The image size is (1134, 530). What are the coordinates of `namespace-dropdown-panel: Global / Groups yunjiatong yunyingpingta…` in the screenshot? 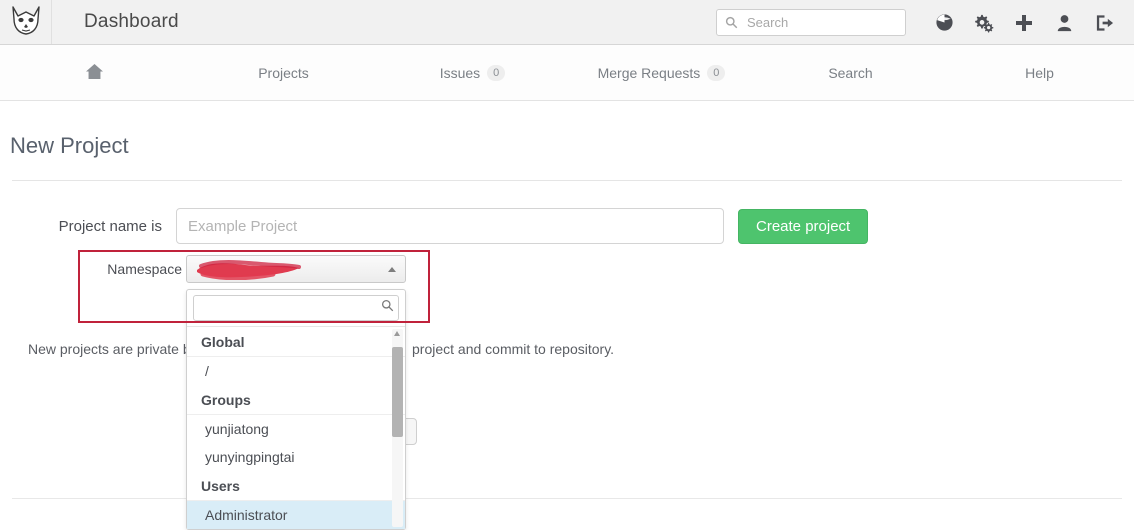 It's located at (296, 409).